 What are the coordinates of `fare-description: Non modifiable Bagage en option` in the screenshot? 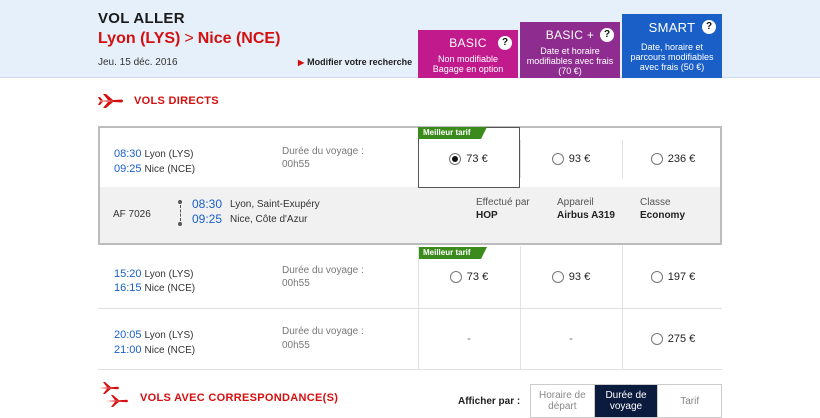 It's located at (468, 64).